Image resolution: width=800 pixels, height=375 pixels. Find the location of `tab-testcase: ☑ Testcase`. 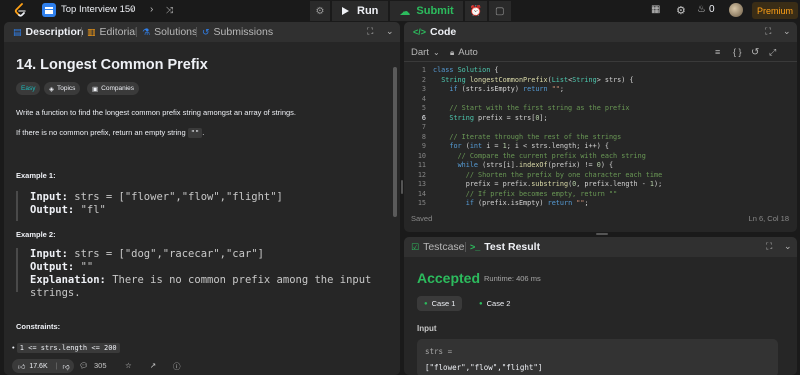

tab-testcase: ☑ Testcase is located at coordinates (438, 247).